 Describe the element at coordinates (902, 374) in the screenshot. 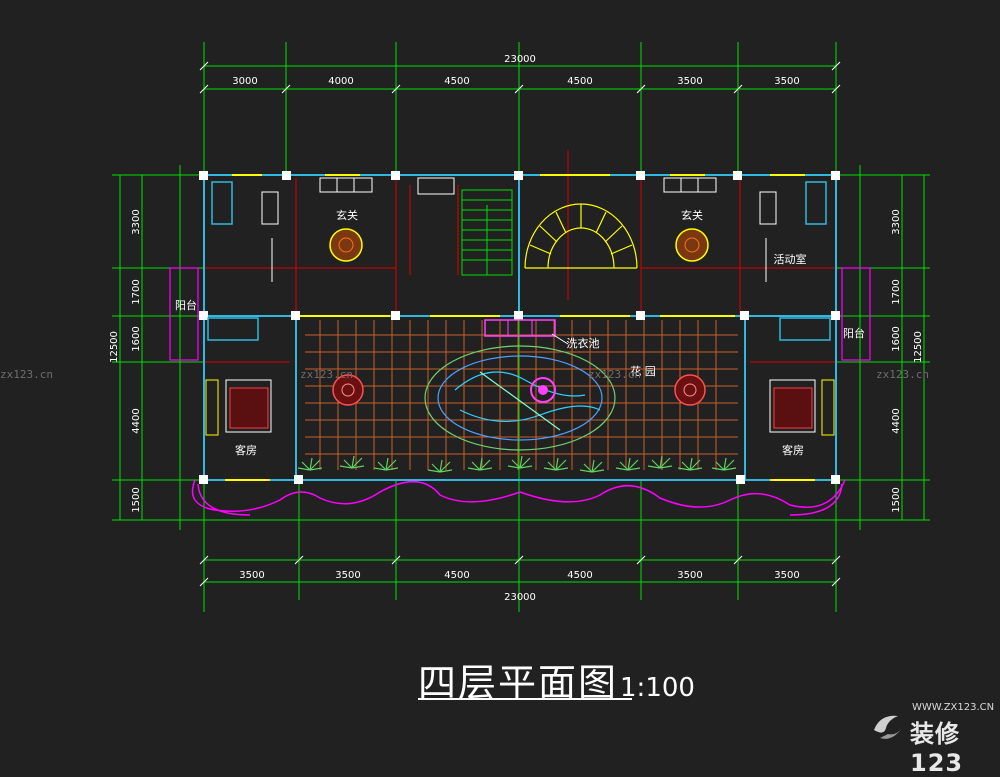

I see `watermark-right: zx123.cn` at that location.